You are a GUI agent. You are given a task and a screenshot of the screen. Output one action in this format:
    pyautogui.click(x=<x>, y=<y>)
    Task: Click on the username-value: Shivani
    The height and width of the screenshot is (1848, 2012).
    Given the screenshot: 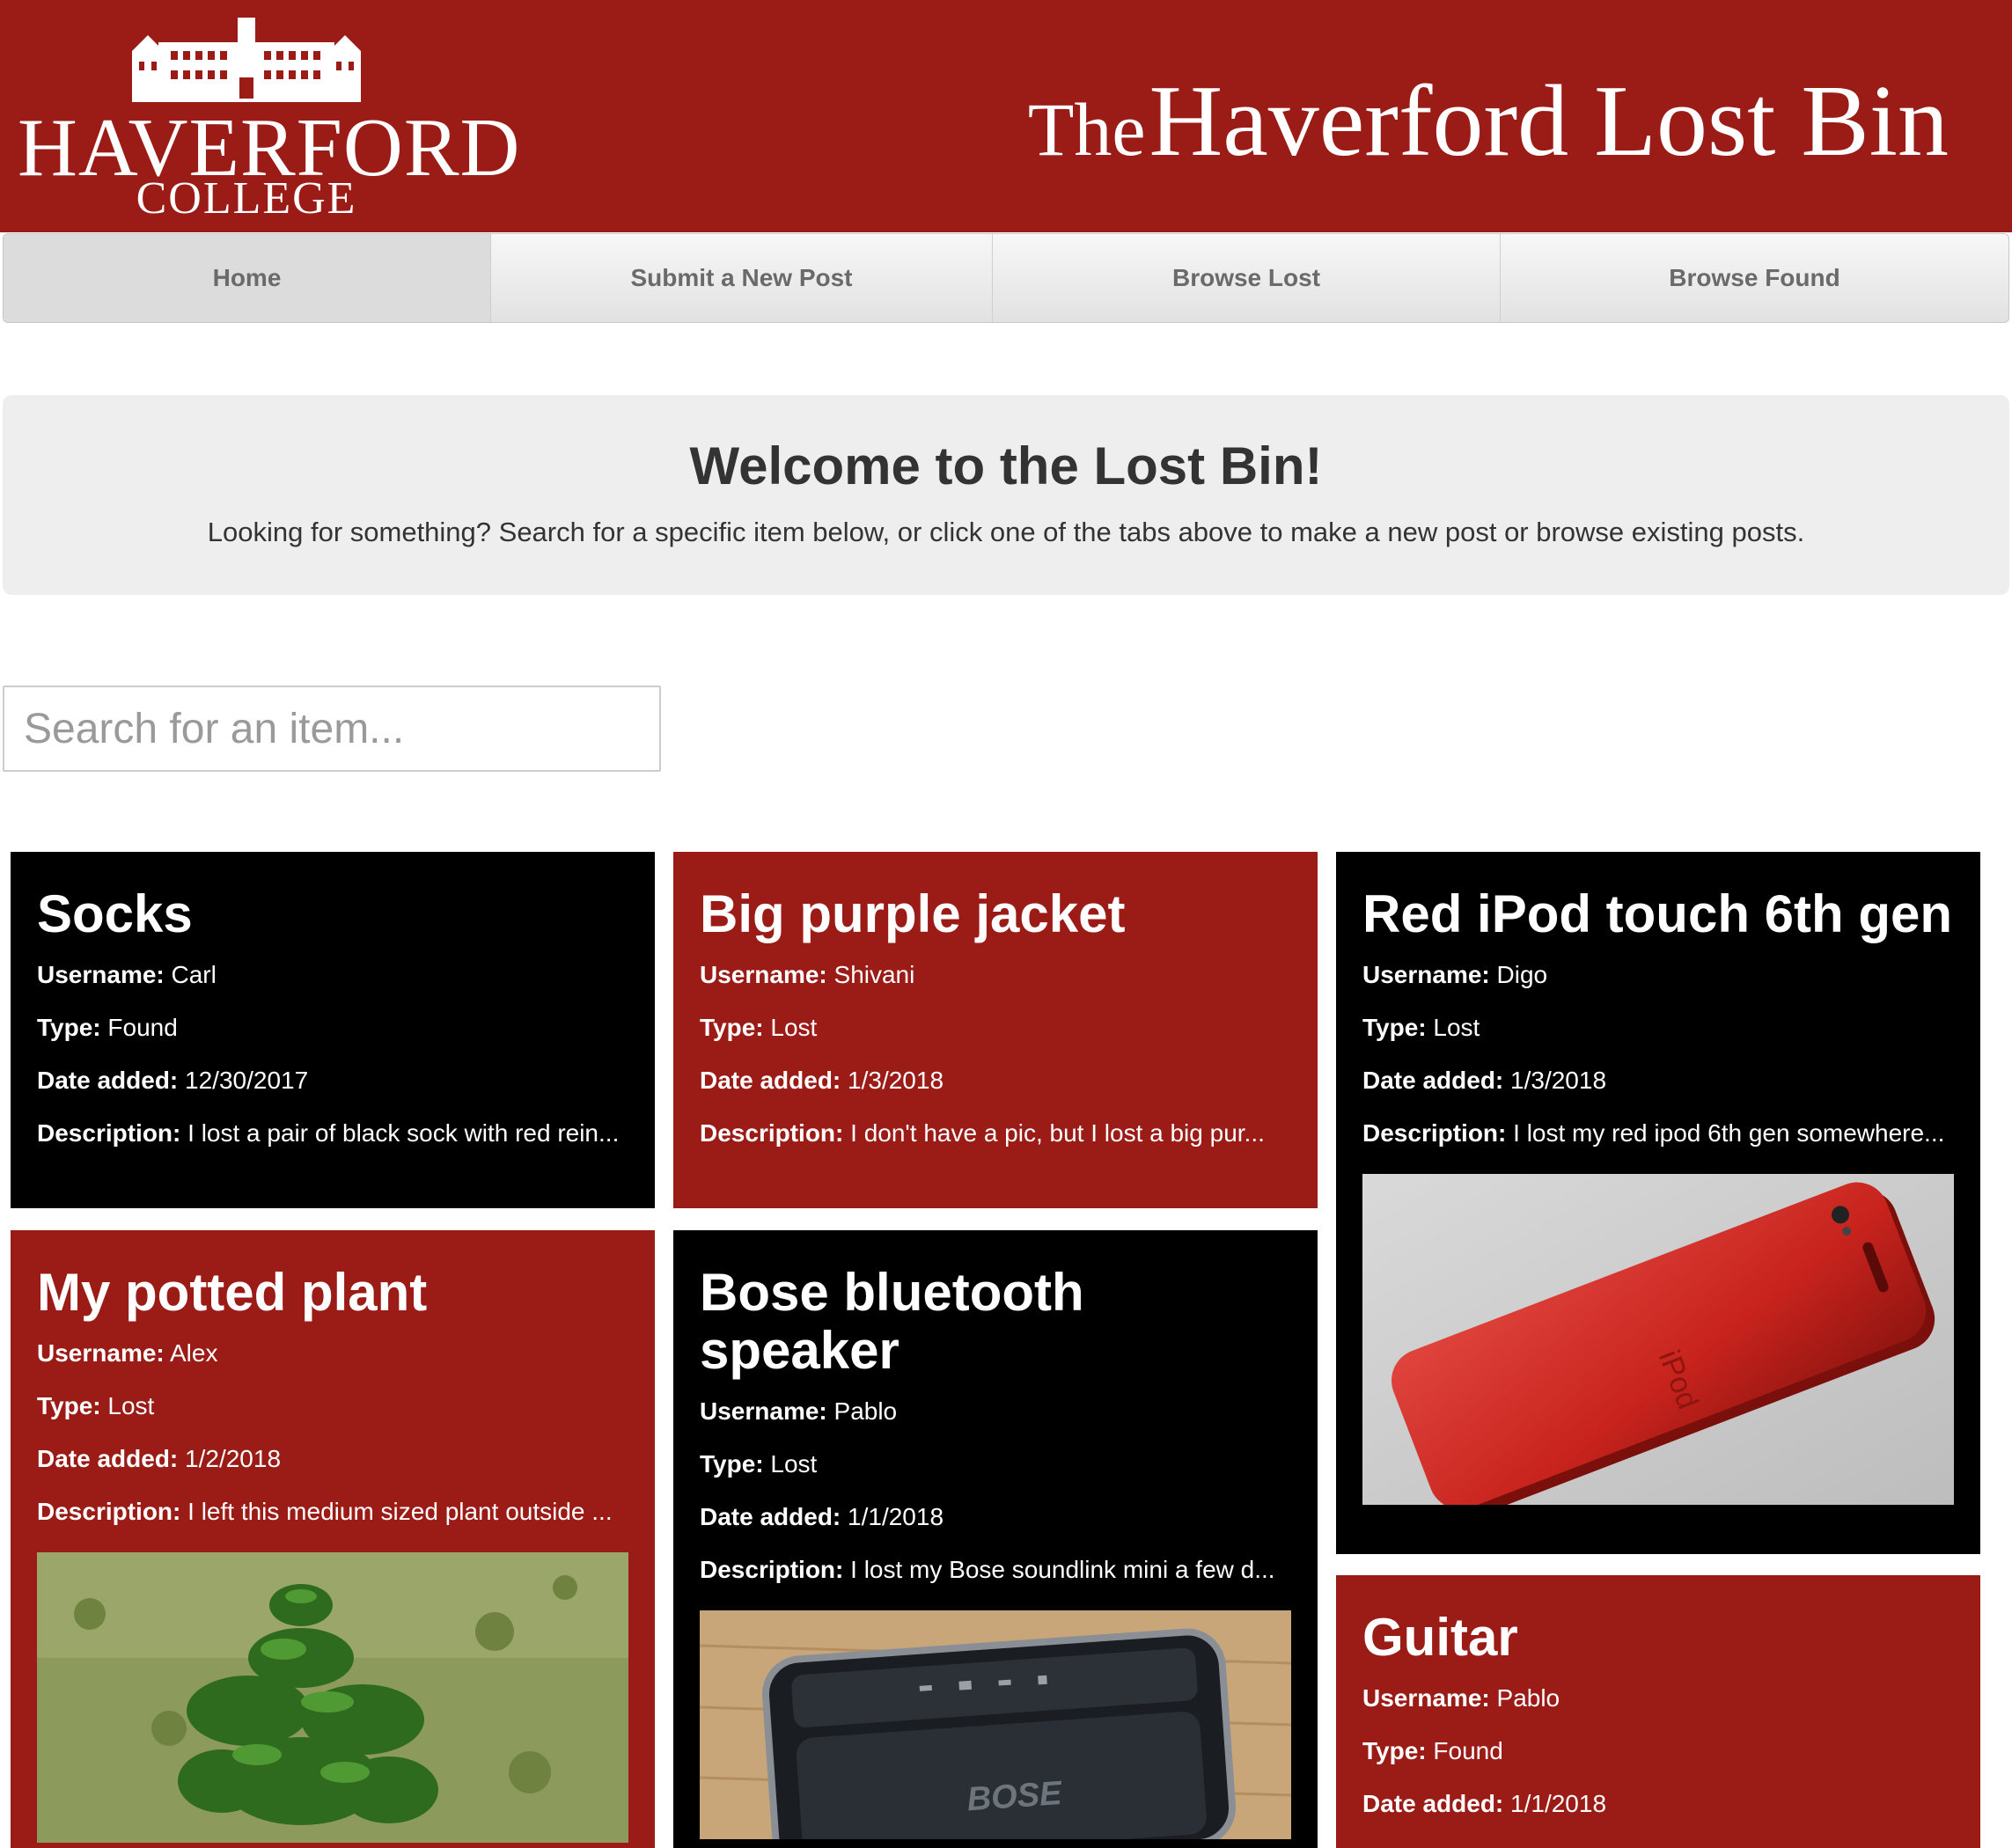 What is the action you would take?
    pyautogui.click(x=874, y=975)
    